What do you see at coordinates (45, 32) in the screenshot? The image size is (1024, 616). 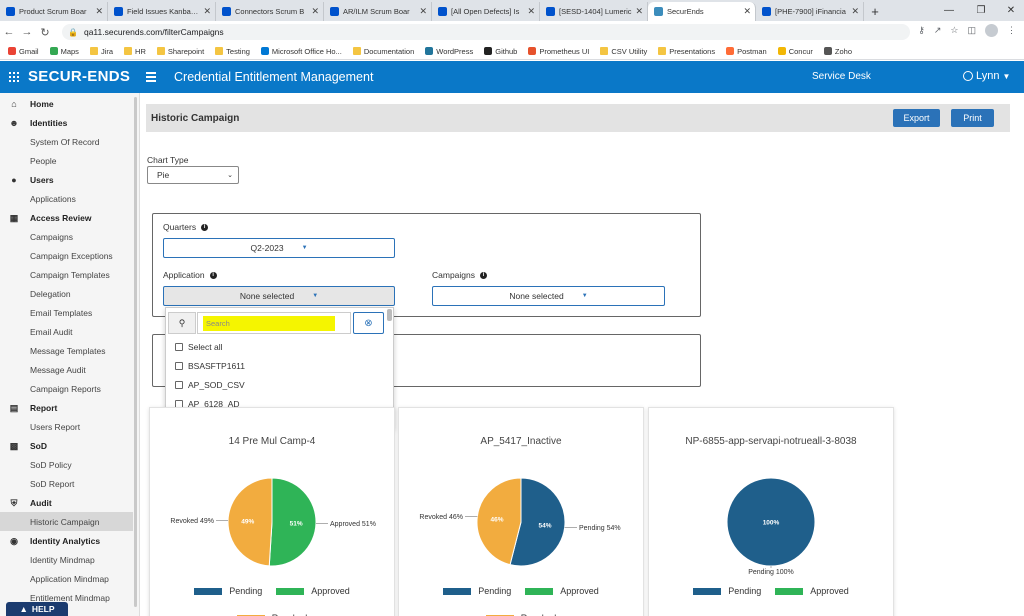 I see `reload-icon: ↻` at bounding box center [45, 32].